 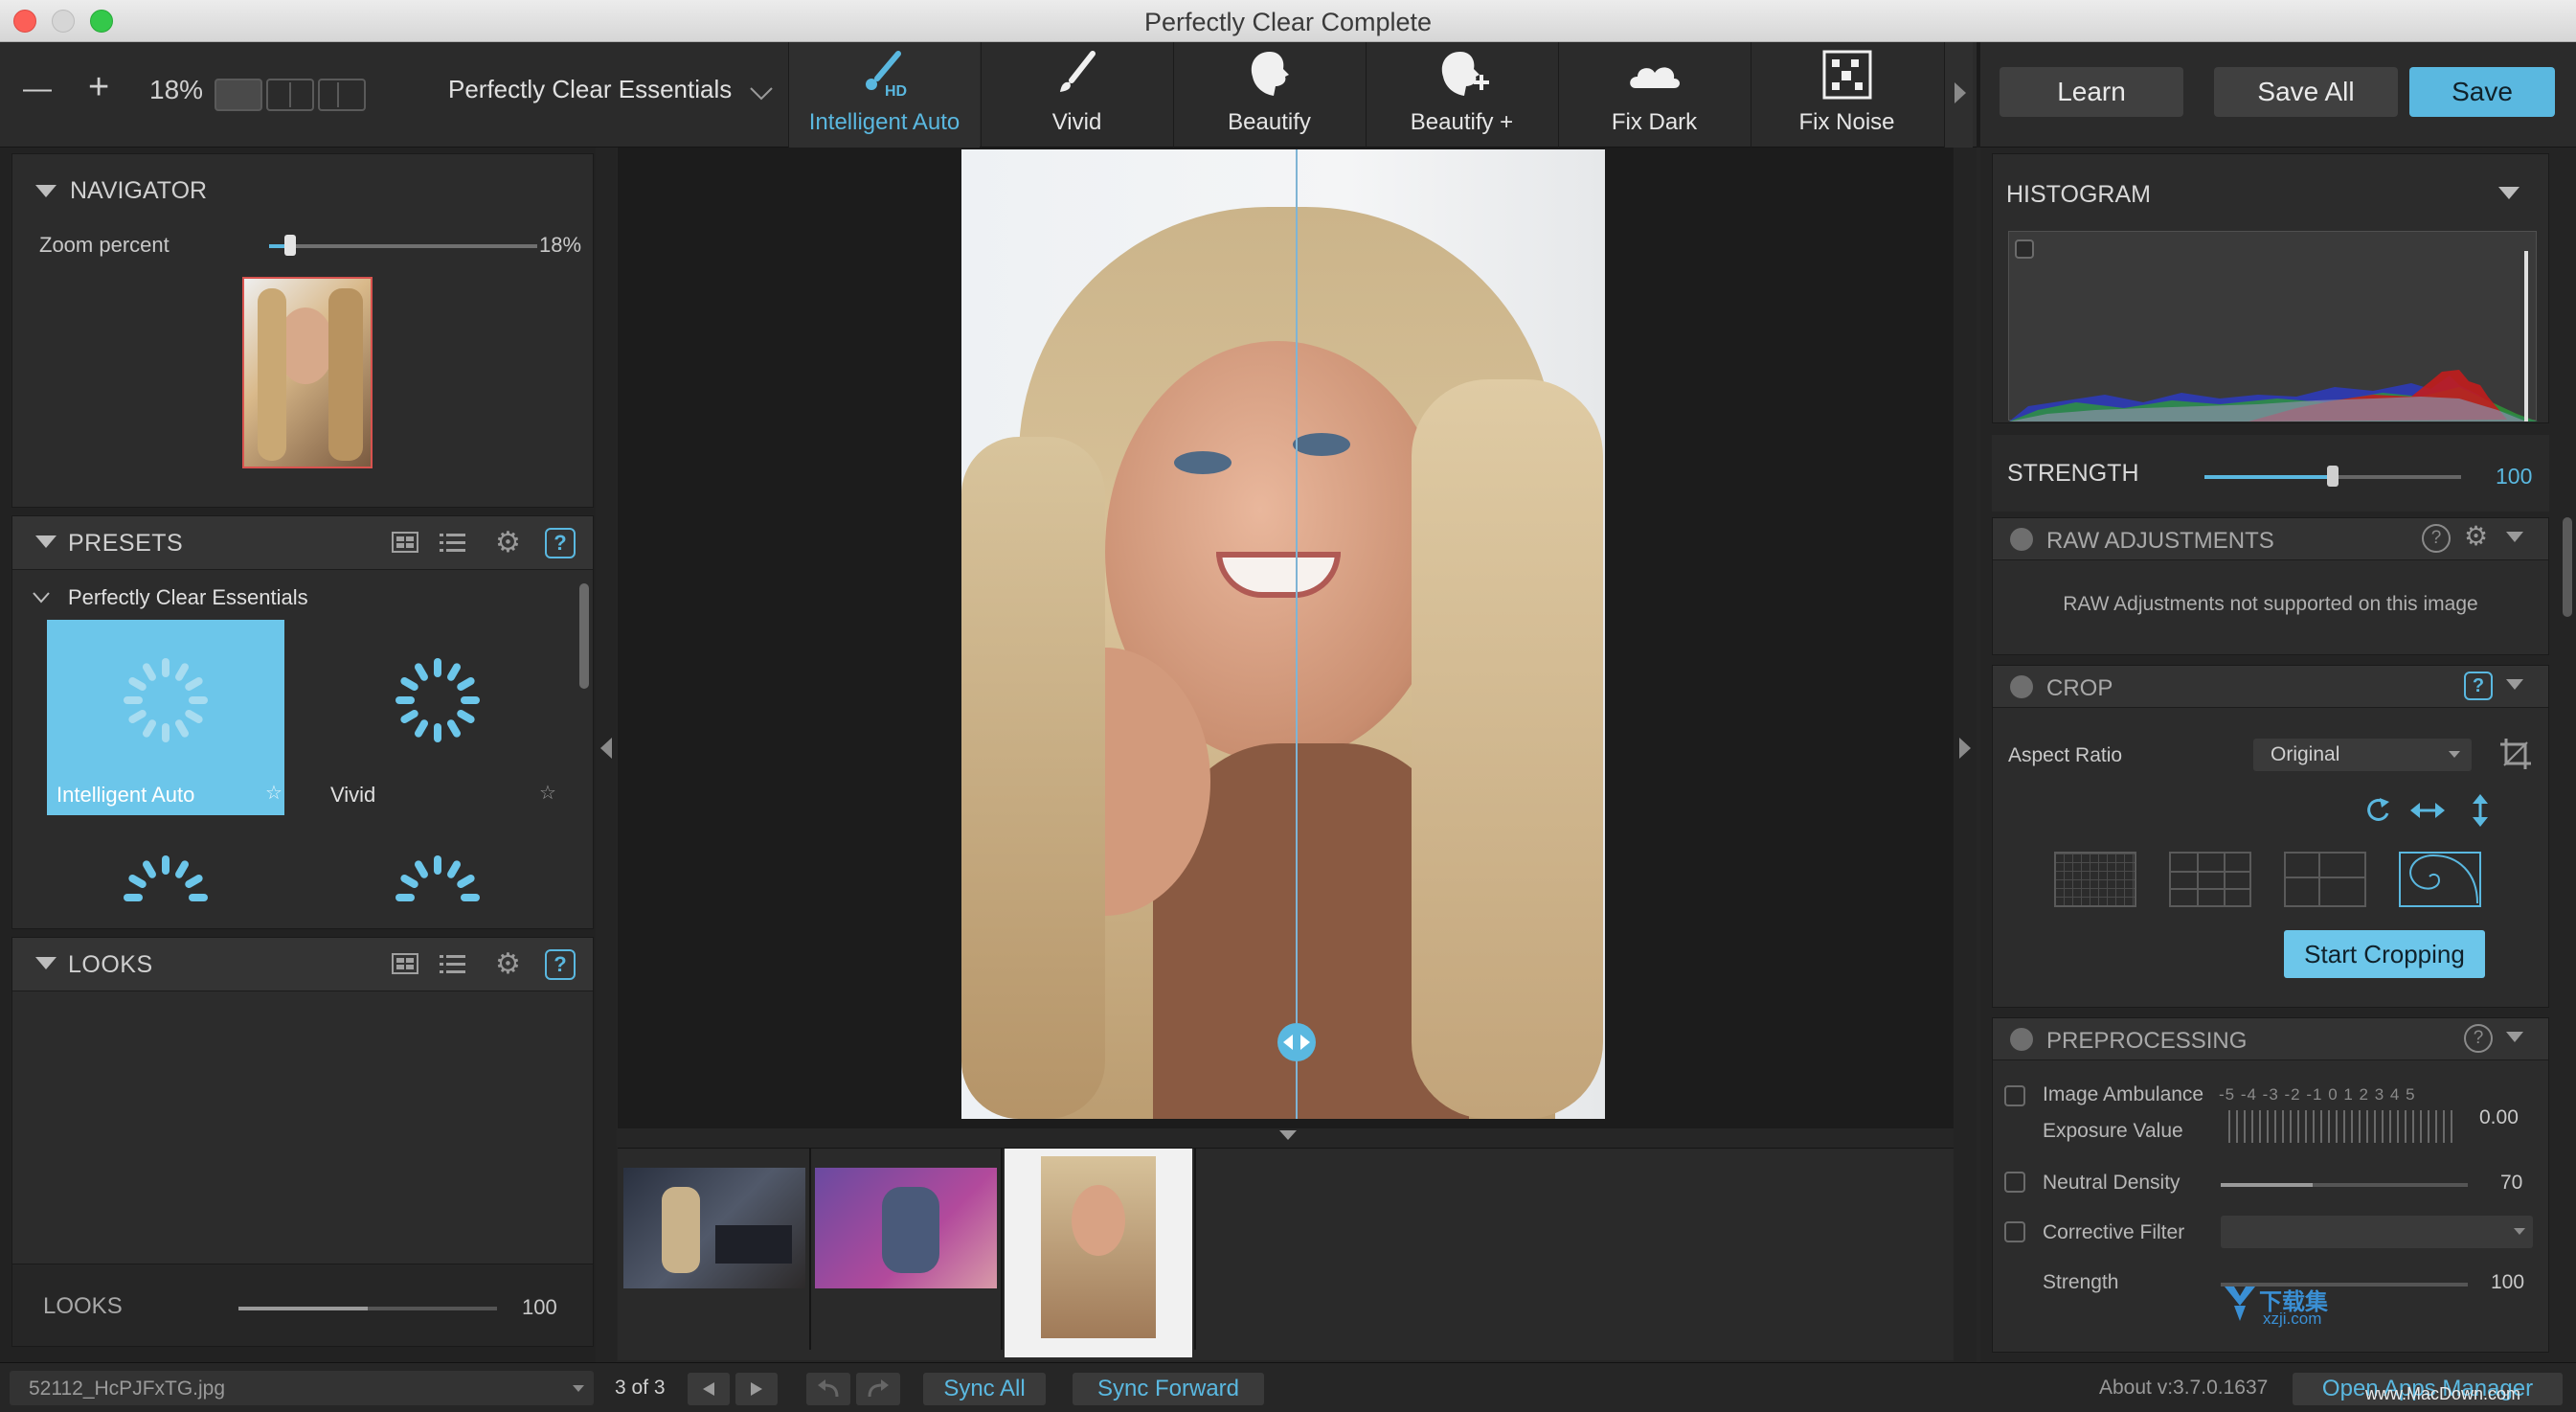 I want to click on corrective-filter-select, so click(x=2377, y=1232).